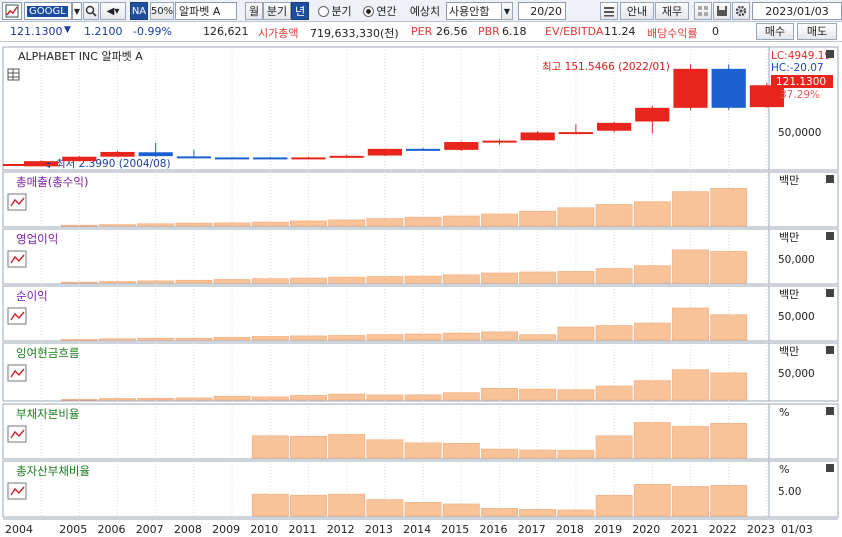 The height and width of the screenshot is (537, 842). What do you see at coordinates (417, 529) in the screenshot?
I see `x-tick-label: 2014` at bounding box center [417, 529].